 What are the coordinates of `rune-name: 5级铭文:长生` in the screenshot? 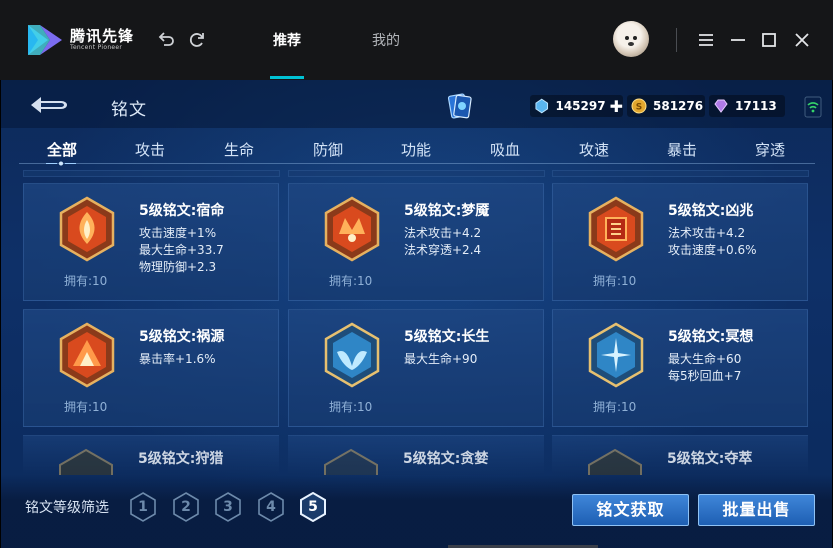 It's located at (447, 337).